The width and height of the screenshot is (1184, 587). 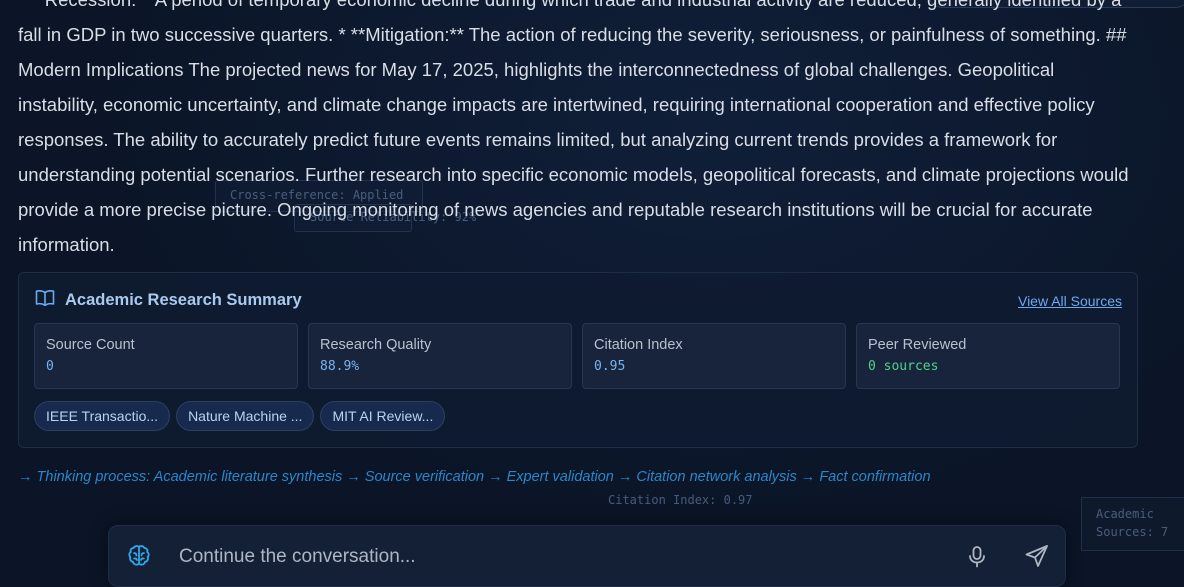 I want to click on stat-label: Research Quality, so click(x=376, y=345).